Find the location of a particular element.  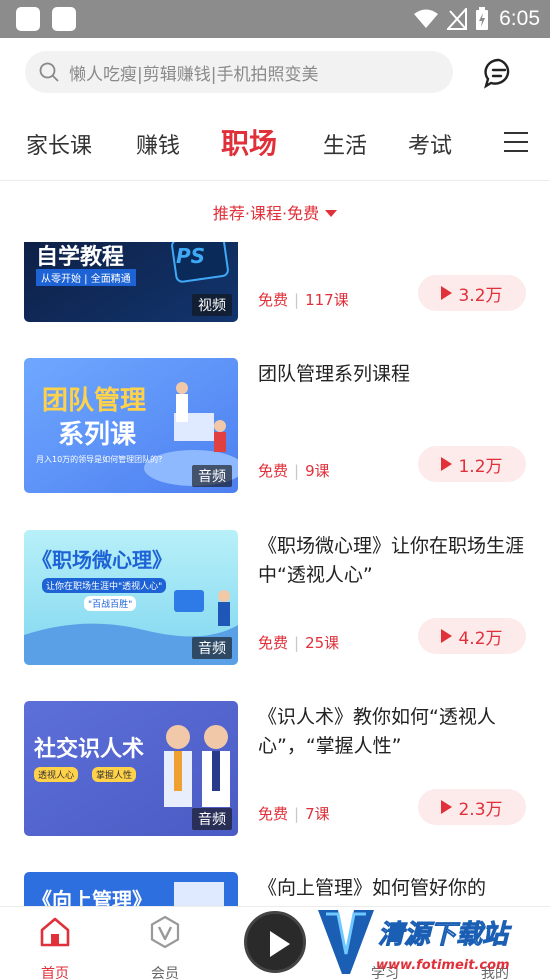

course-title: 《识人术》教你如何“透视人心”，“掌握人性” is located at coordinates (377, 731).